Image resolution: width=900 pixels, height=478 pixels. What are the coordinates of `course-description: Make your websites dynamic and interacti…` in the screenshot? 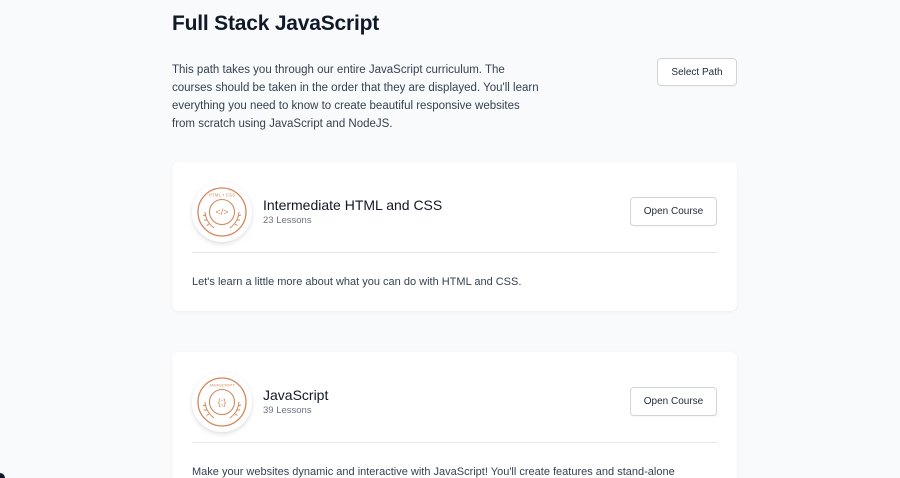 It's located at (433, 472).